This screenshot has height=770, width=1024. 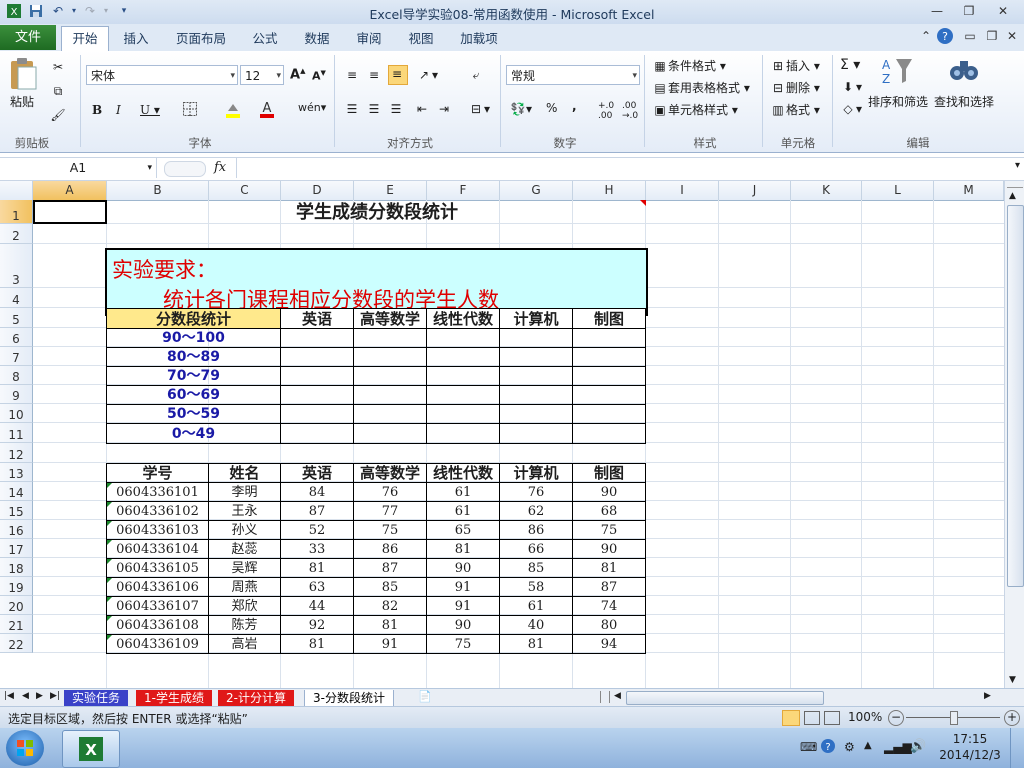 I want to click on column-header-c: C, so click(x=245, y=190).